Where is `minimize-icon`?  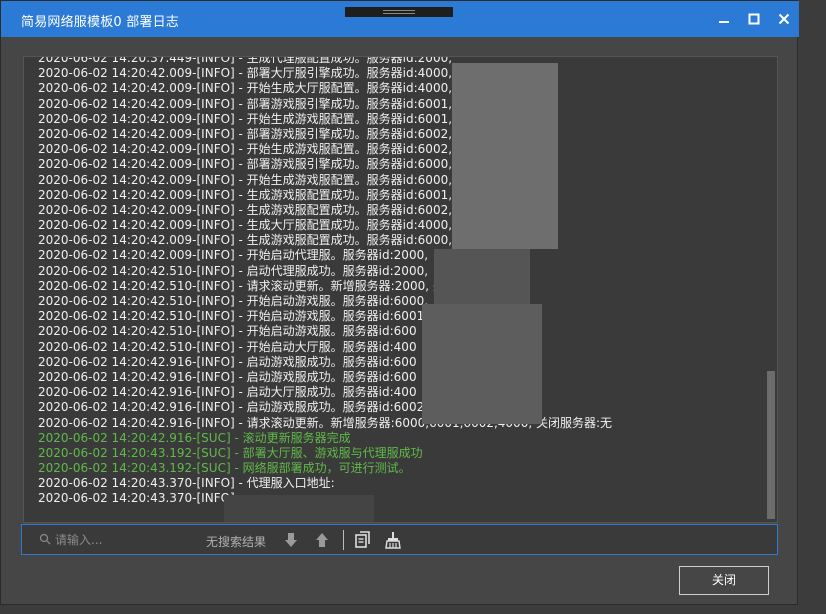
minimize-icon is located at coordinates (724, 22).